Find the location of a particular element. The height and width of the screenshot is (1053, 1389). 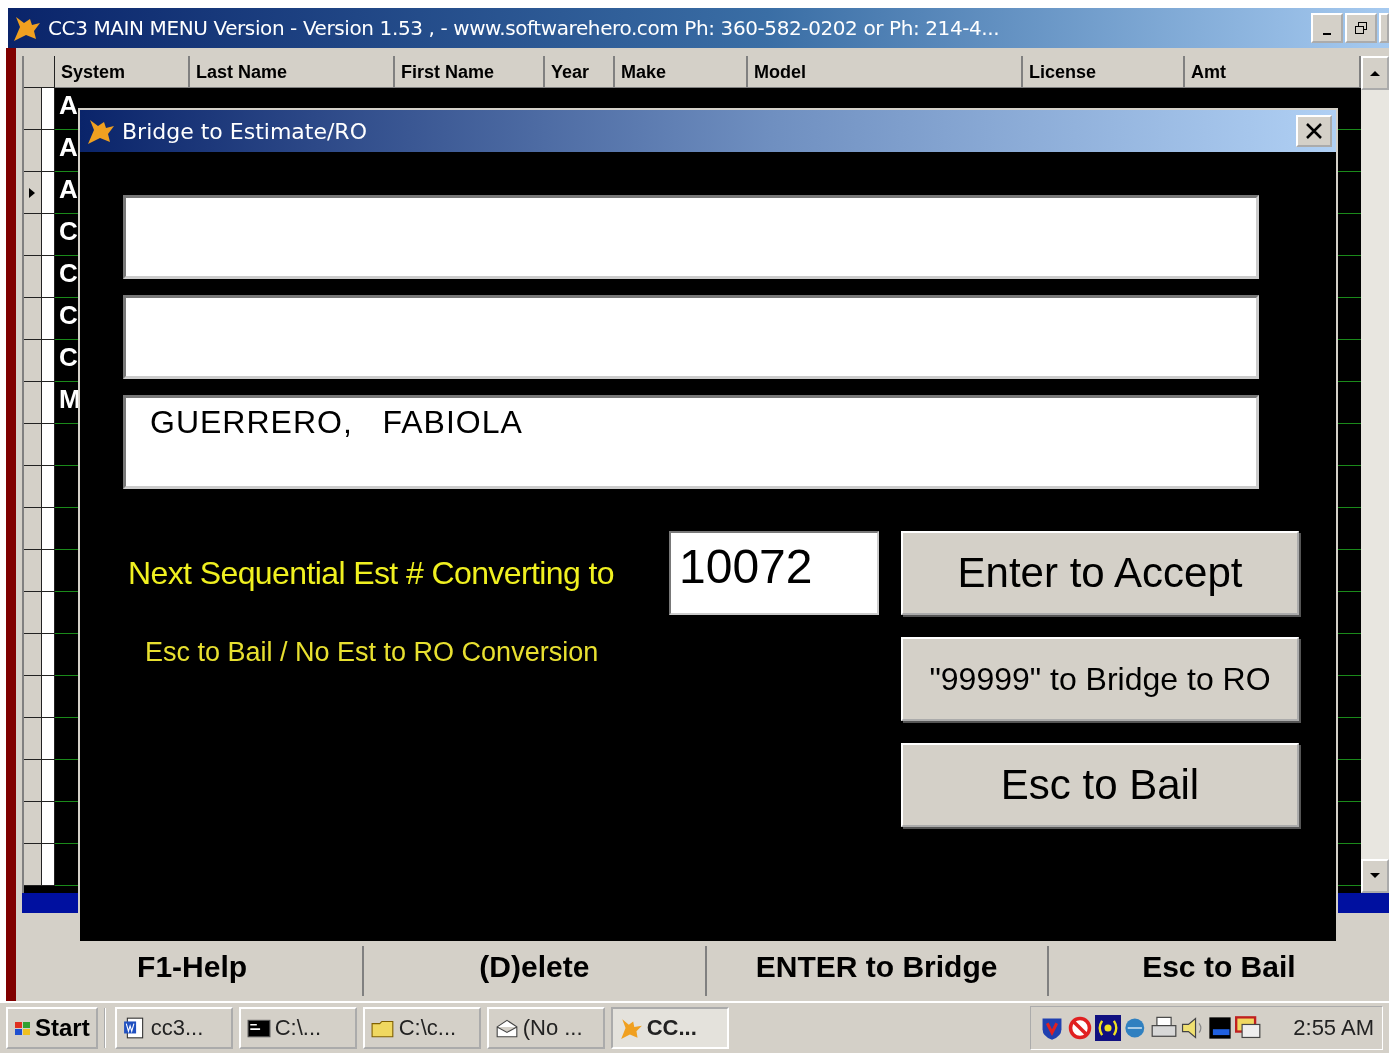

clock: 2:55 AM is located at coordinates (1333, 1028).